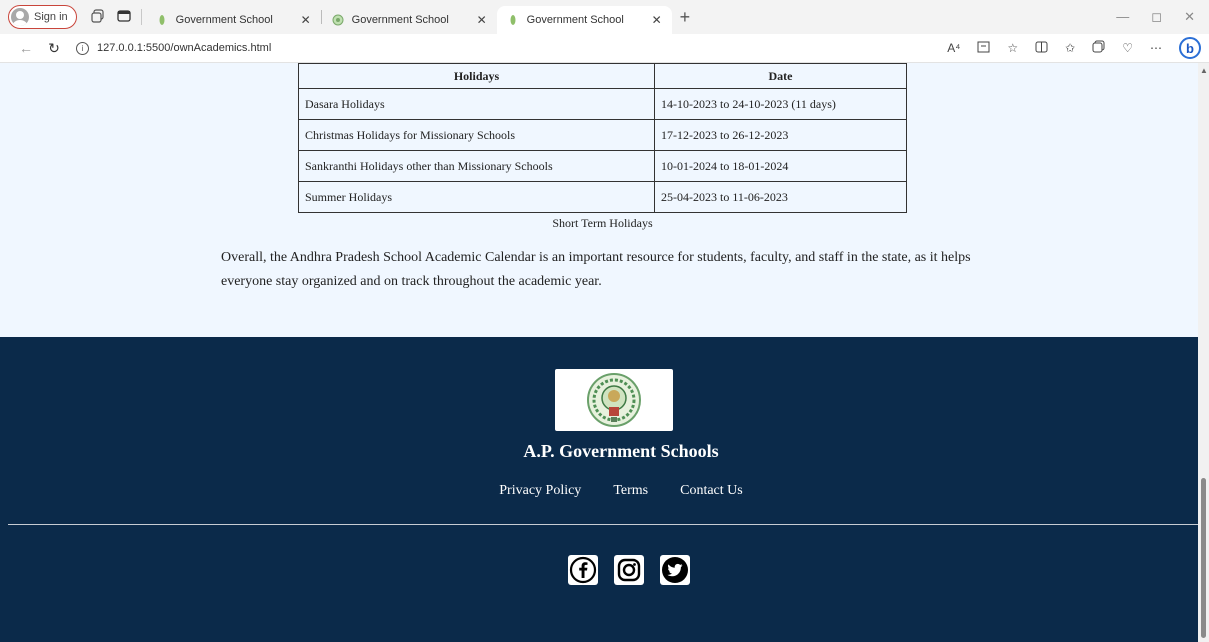  I want to click on address-bar-actions: A⁴ ☆ ✩ ♡ ⋯ b, so click(1078, 48).